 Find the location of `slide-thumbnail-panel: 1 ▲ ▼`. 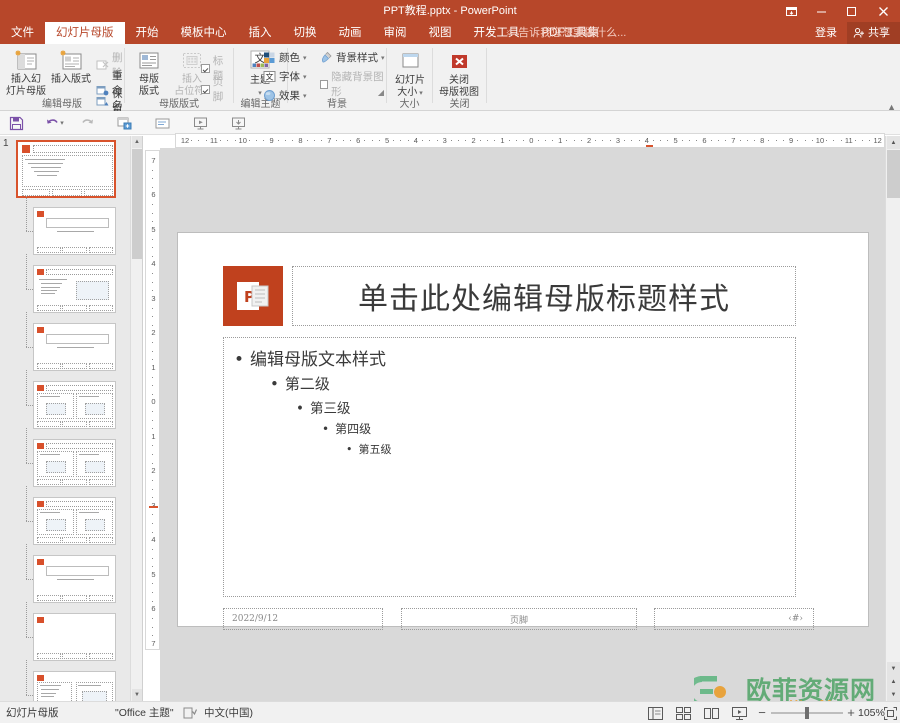

slide-thumbnail-panel: 1 ▲ ▼ is located at coordinates (71, 418).